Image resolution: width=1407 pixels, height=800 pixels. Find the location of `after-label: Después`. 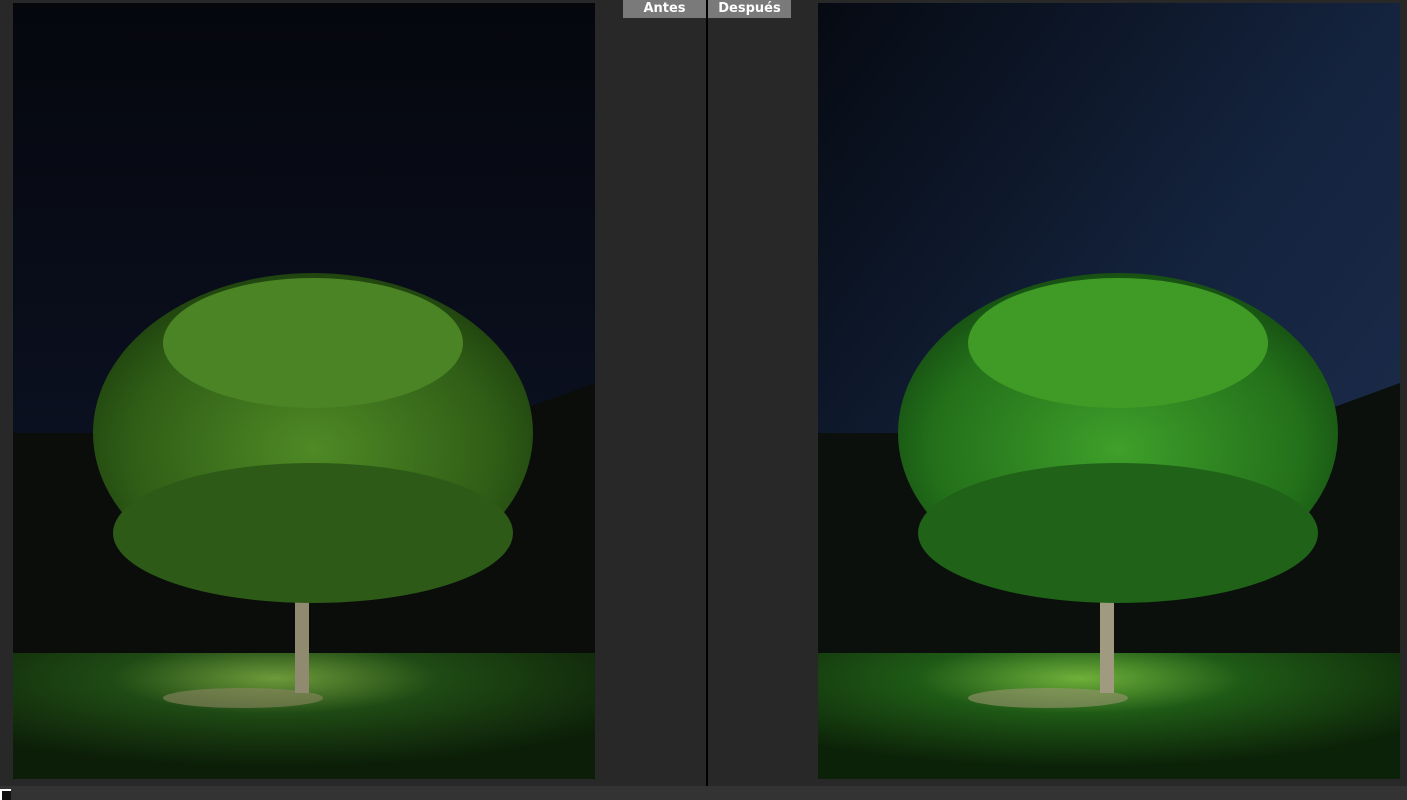

after-label: Después is located at coordinates (749, 9).